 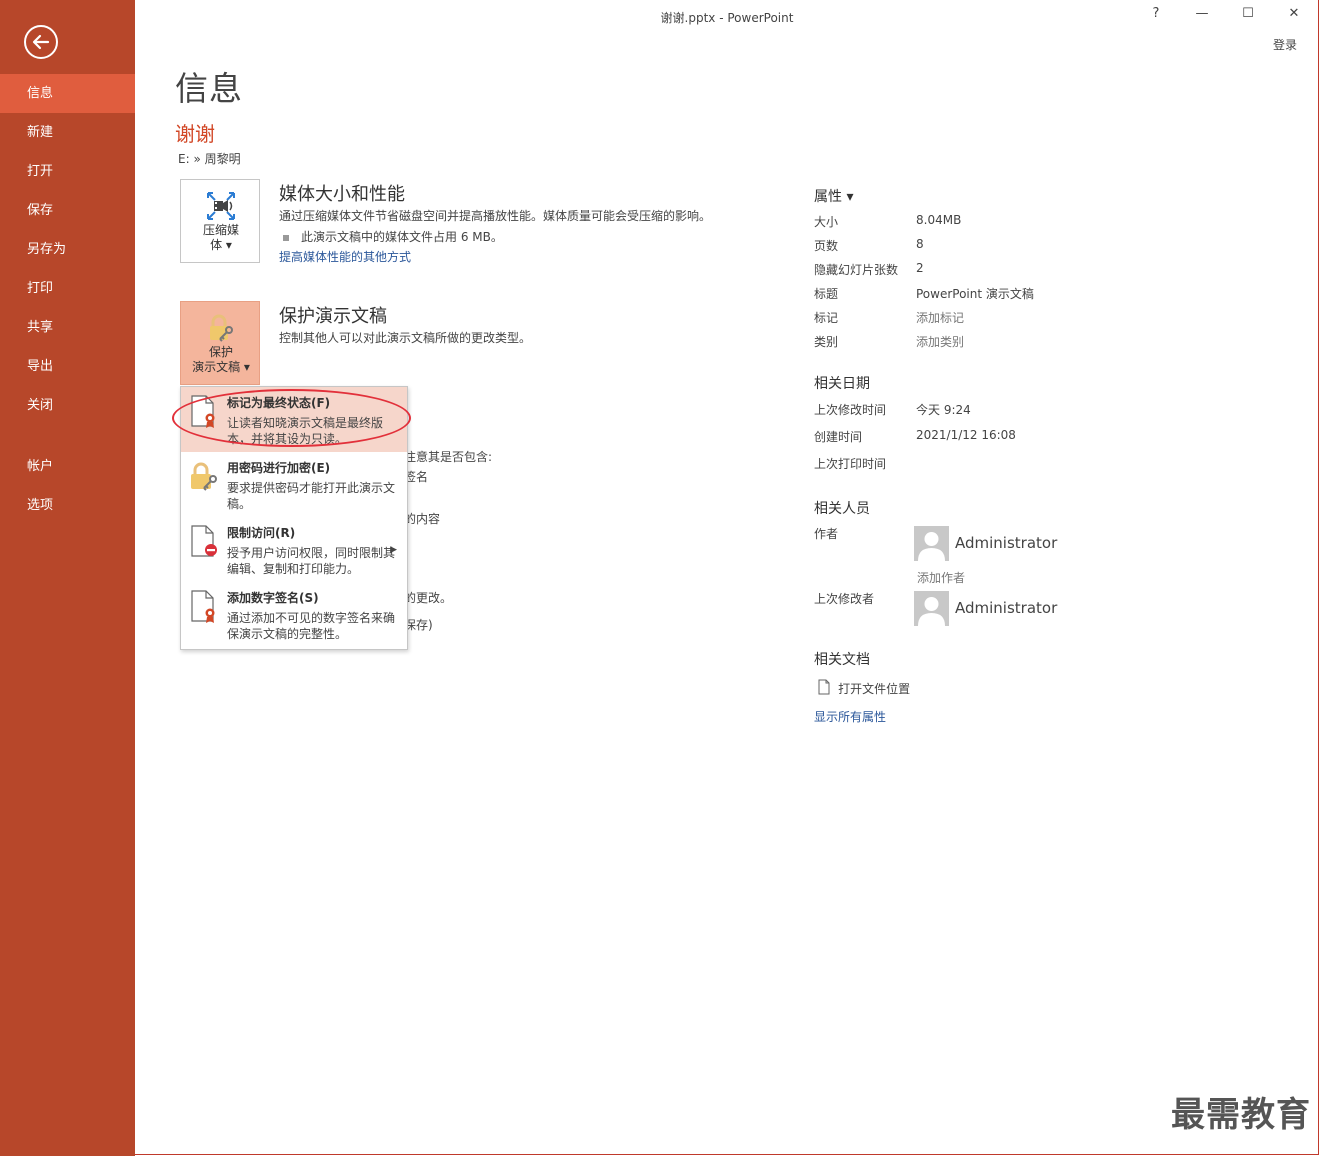 I want to click on nav-close: 关闭, so click(x=67, y=405).